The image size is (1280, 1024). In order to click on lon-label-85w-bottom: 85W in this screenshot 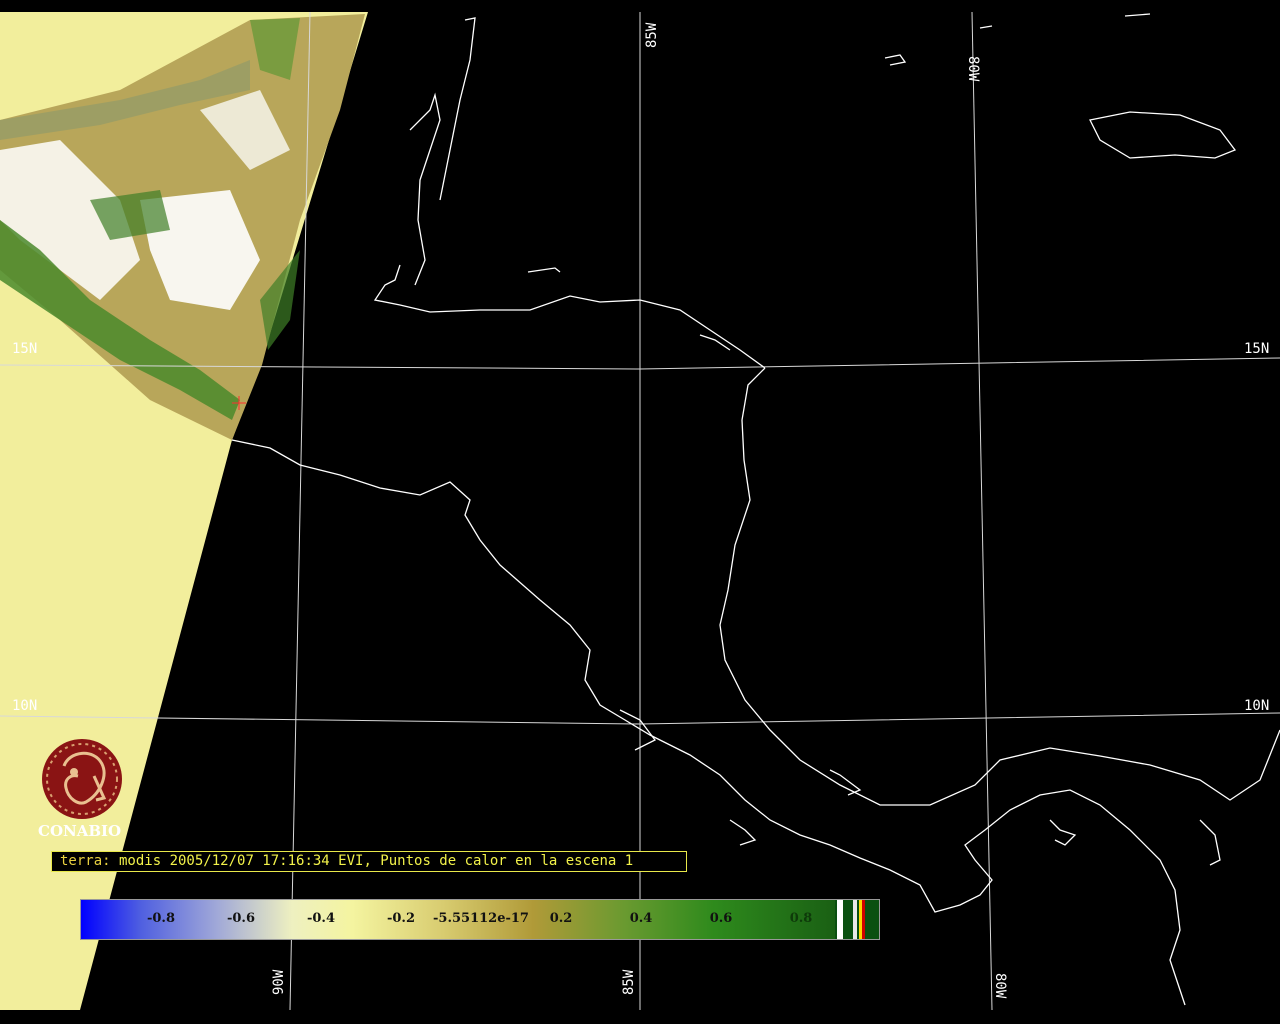, I will do `click(629, 982)`.